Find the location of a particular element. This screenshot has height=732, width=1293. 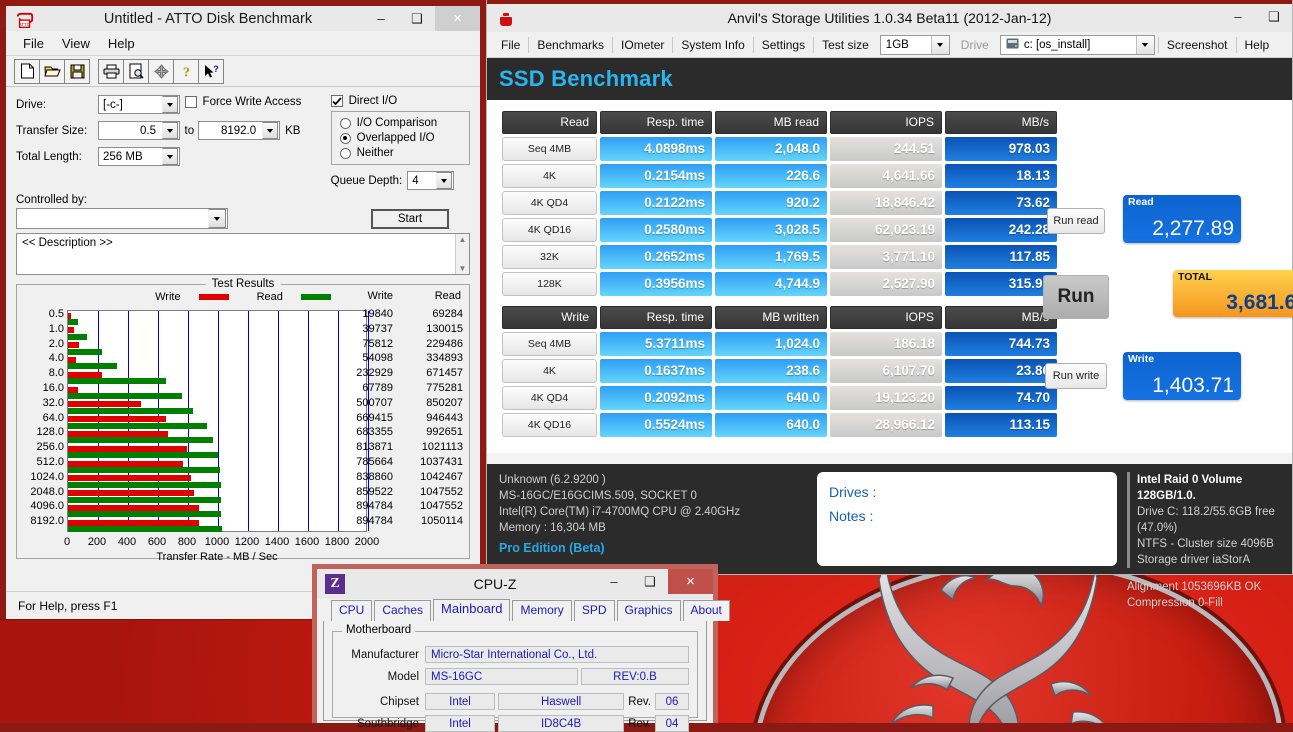

read-iops-cell: 3,771.10 is located at coordinates (886, 257).